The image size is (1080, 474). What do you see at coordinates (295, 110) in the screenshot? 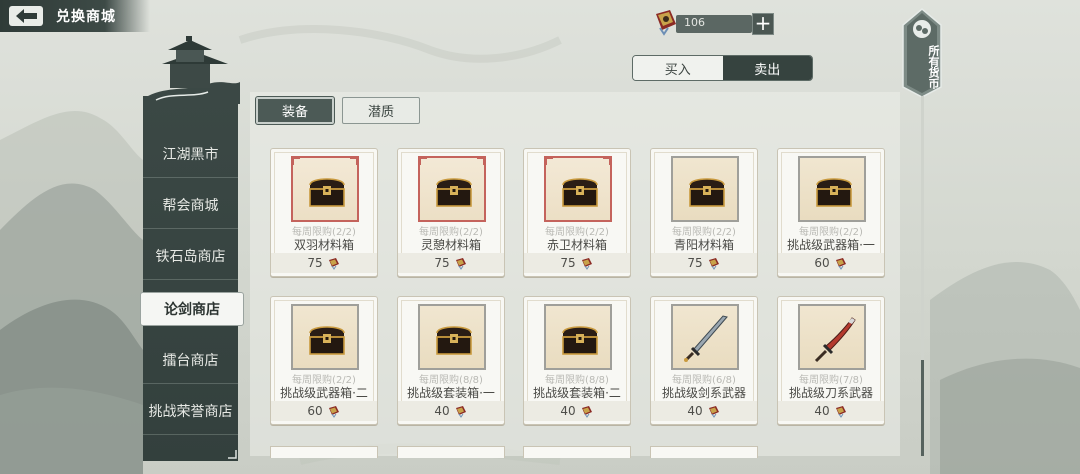
I see `tab-equipment: 装备` at bounding box center [295, 110].